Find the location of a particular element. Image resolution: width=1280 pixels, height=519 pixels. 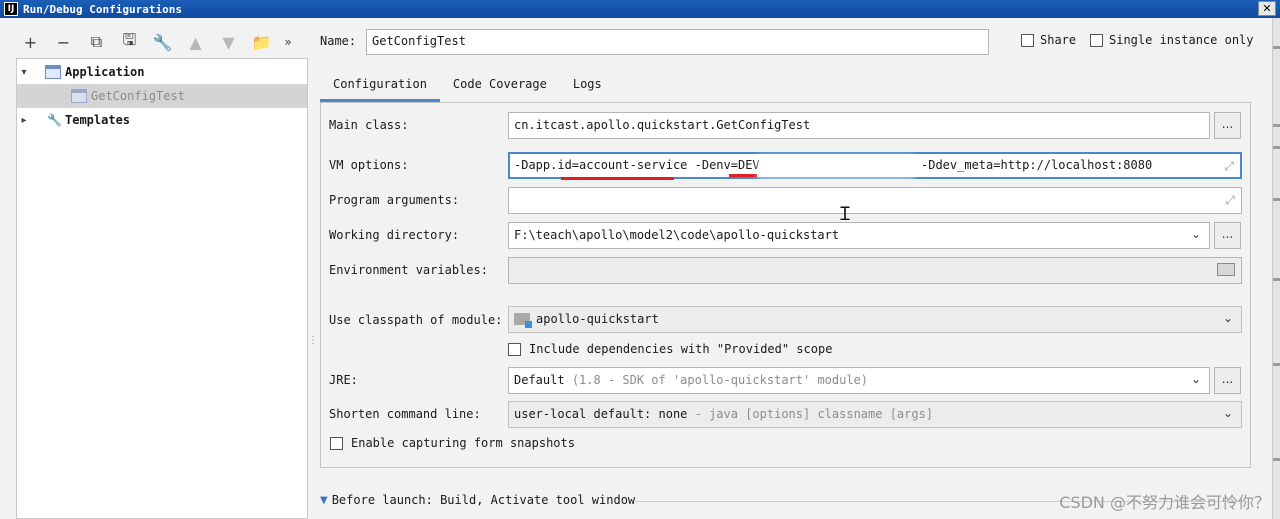

program-arguments-field: ⤢ is located at coordinates (875, 200).